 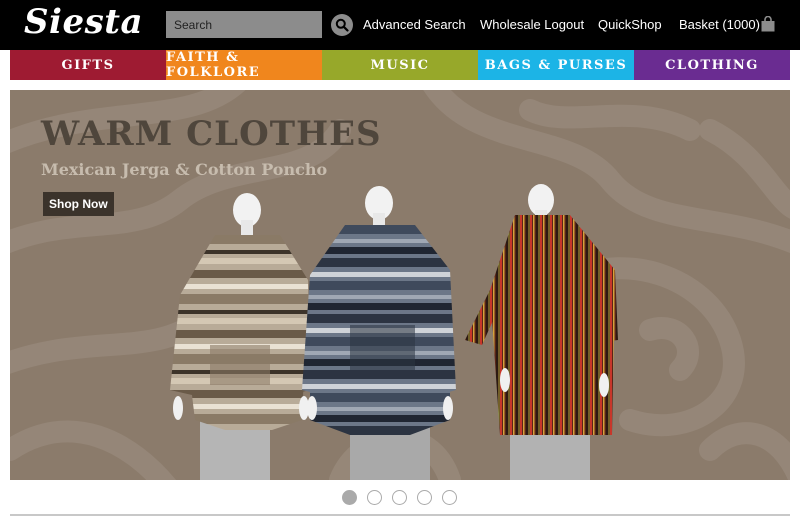 What do you see at coordinates (88, 65) in the screenshot?
I see `nav-item-gifts: GIFTS` at bounding box center [88, 65].